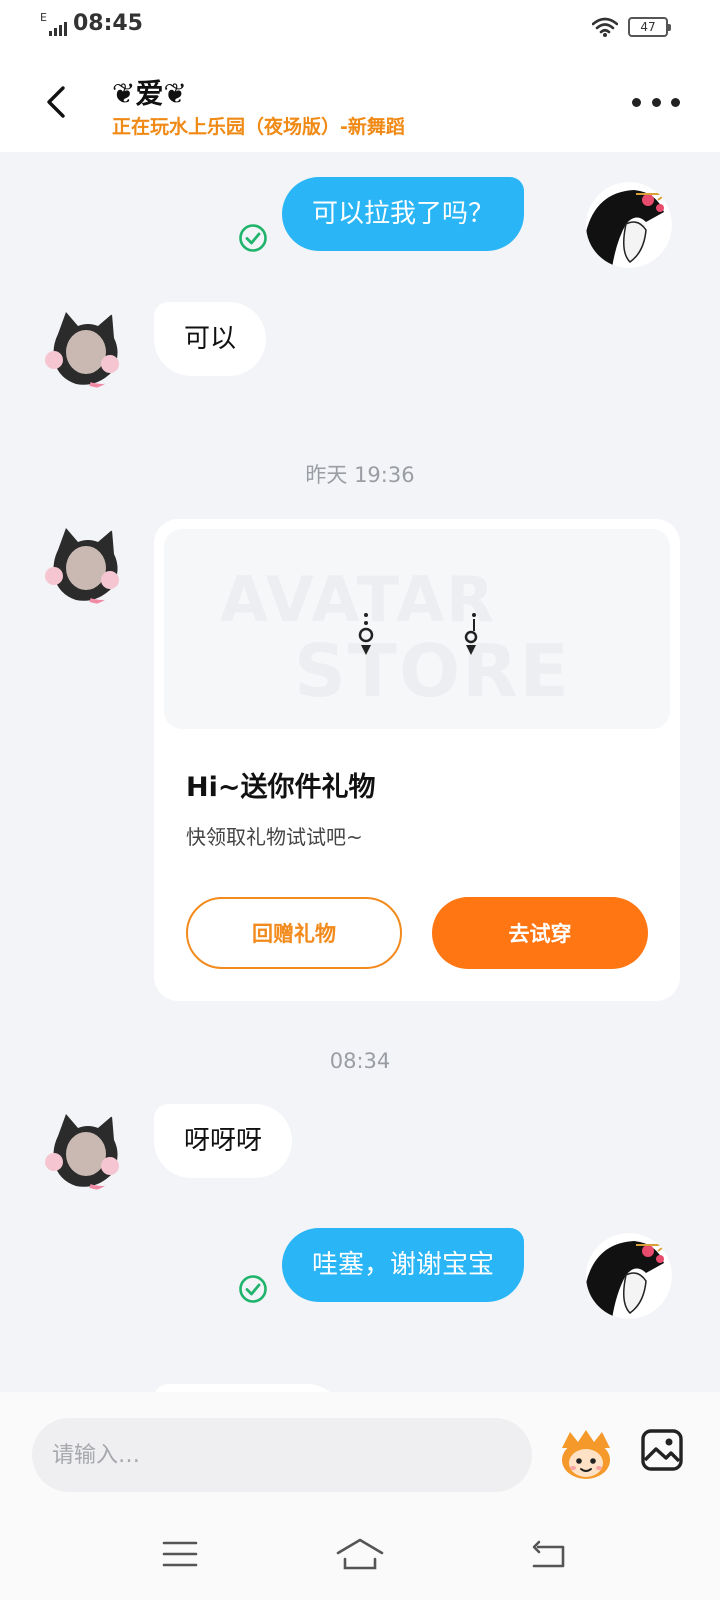 Image resolution: width=720 pixels, height=1600 pixels. Describe the element at coordinates (540, 933) in the screenshot. I see `try-on-button: 去试穿` at that location.